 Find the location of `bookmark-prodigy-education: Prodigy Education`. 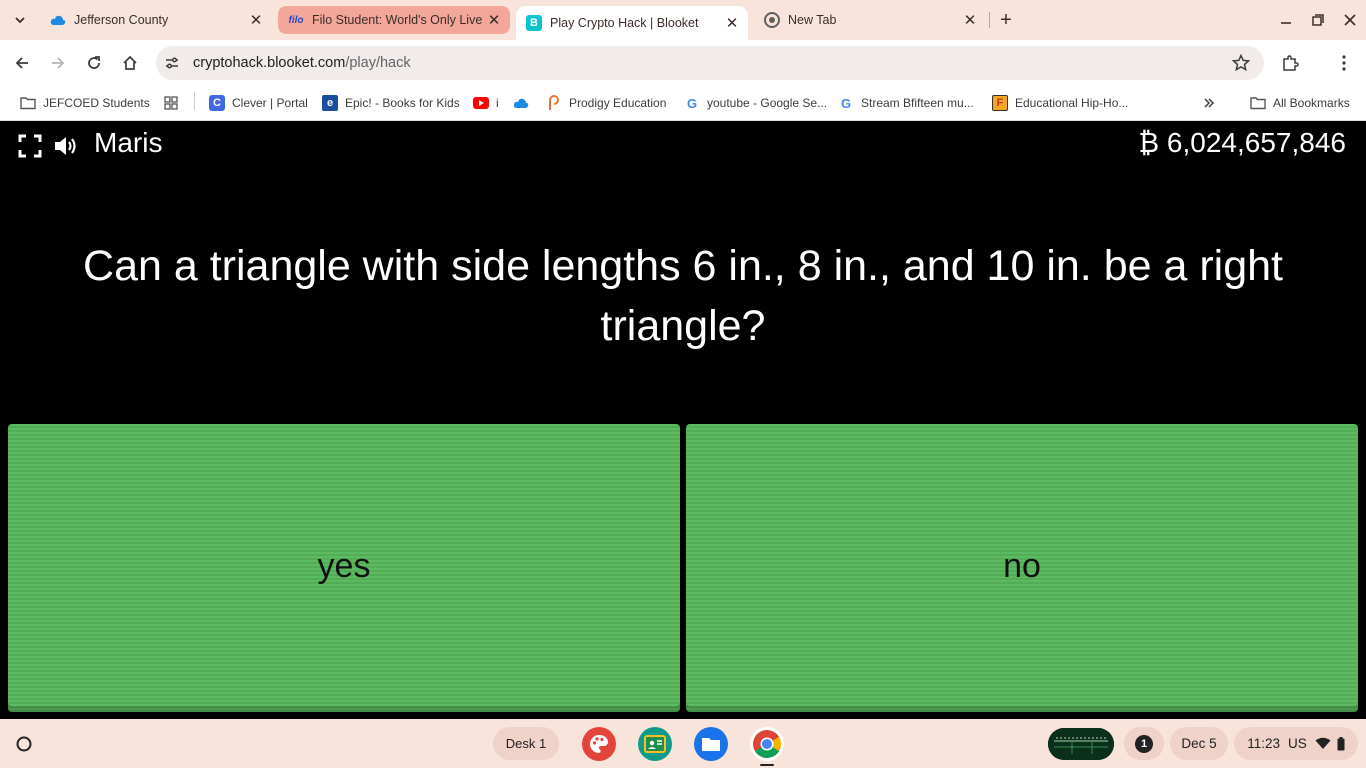

bookmark-prodigy-education: Prodigy Education is located at coordinates (606, 103).